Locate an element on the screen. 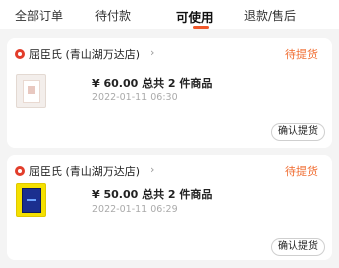  order-price-summary: ¥ 60.00 总共 2 件商品 is located at coordinates (152, 83).